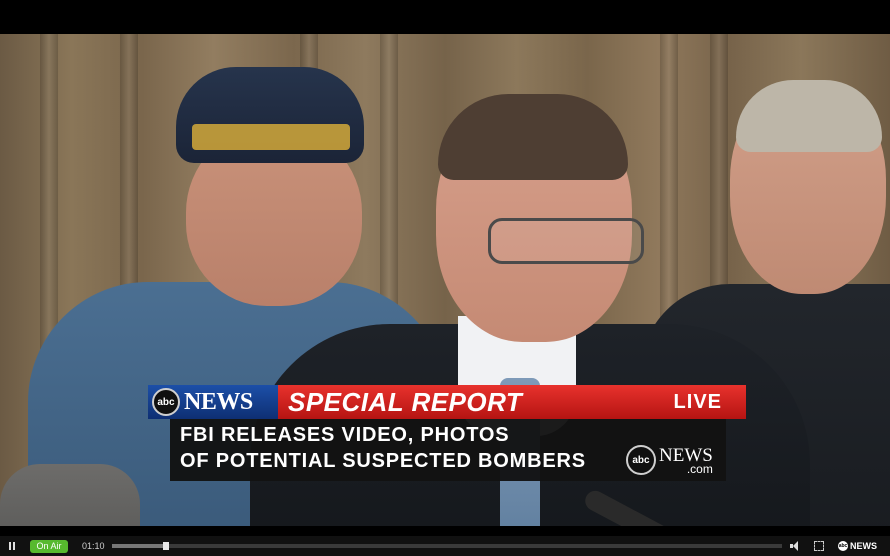 This screenshot has width=890, height=556. I want to click on player-controls: On Air 01:10 abc NEWS, so click(445, 546).